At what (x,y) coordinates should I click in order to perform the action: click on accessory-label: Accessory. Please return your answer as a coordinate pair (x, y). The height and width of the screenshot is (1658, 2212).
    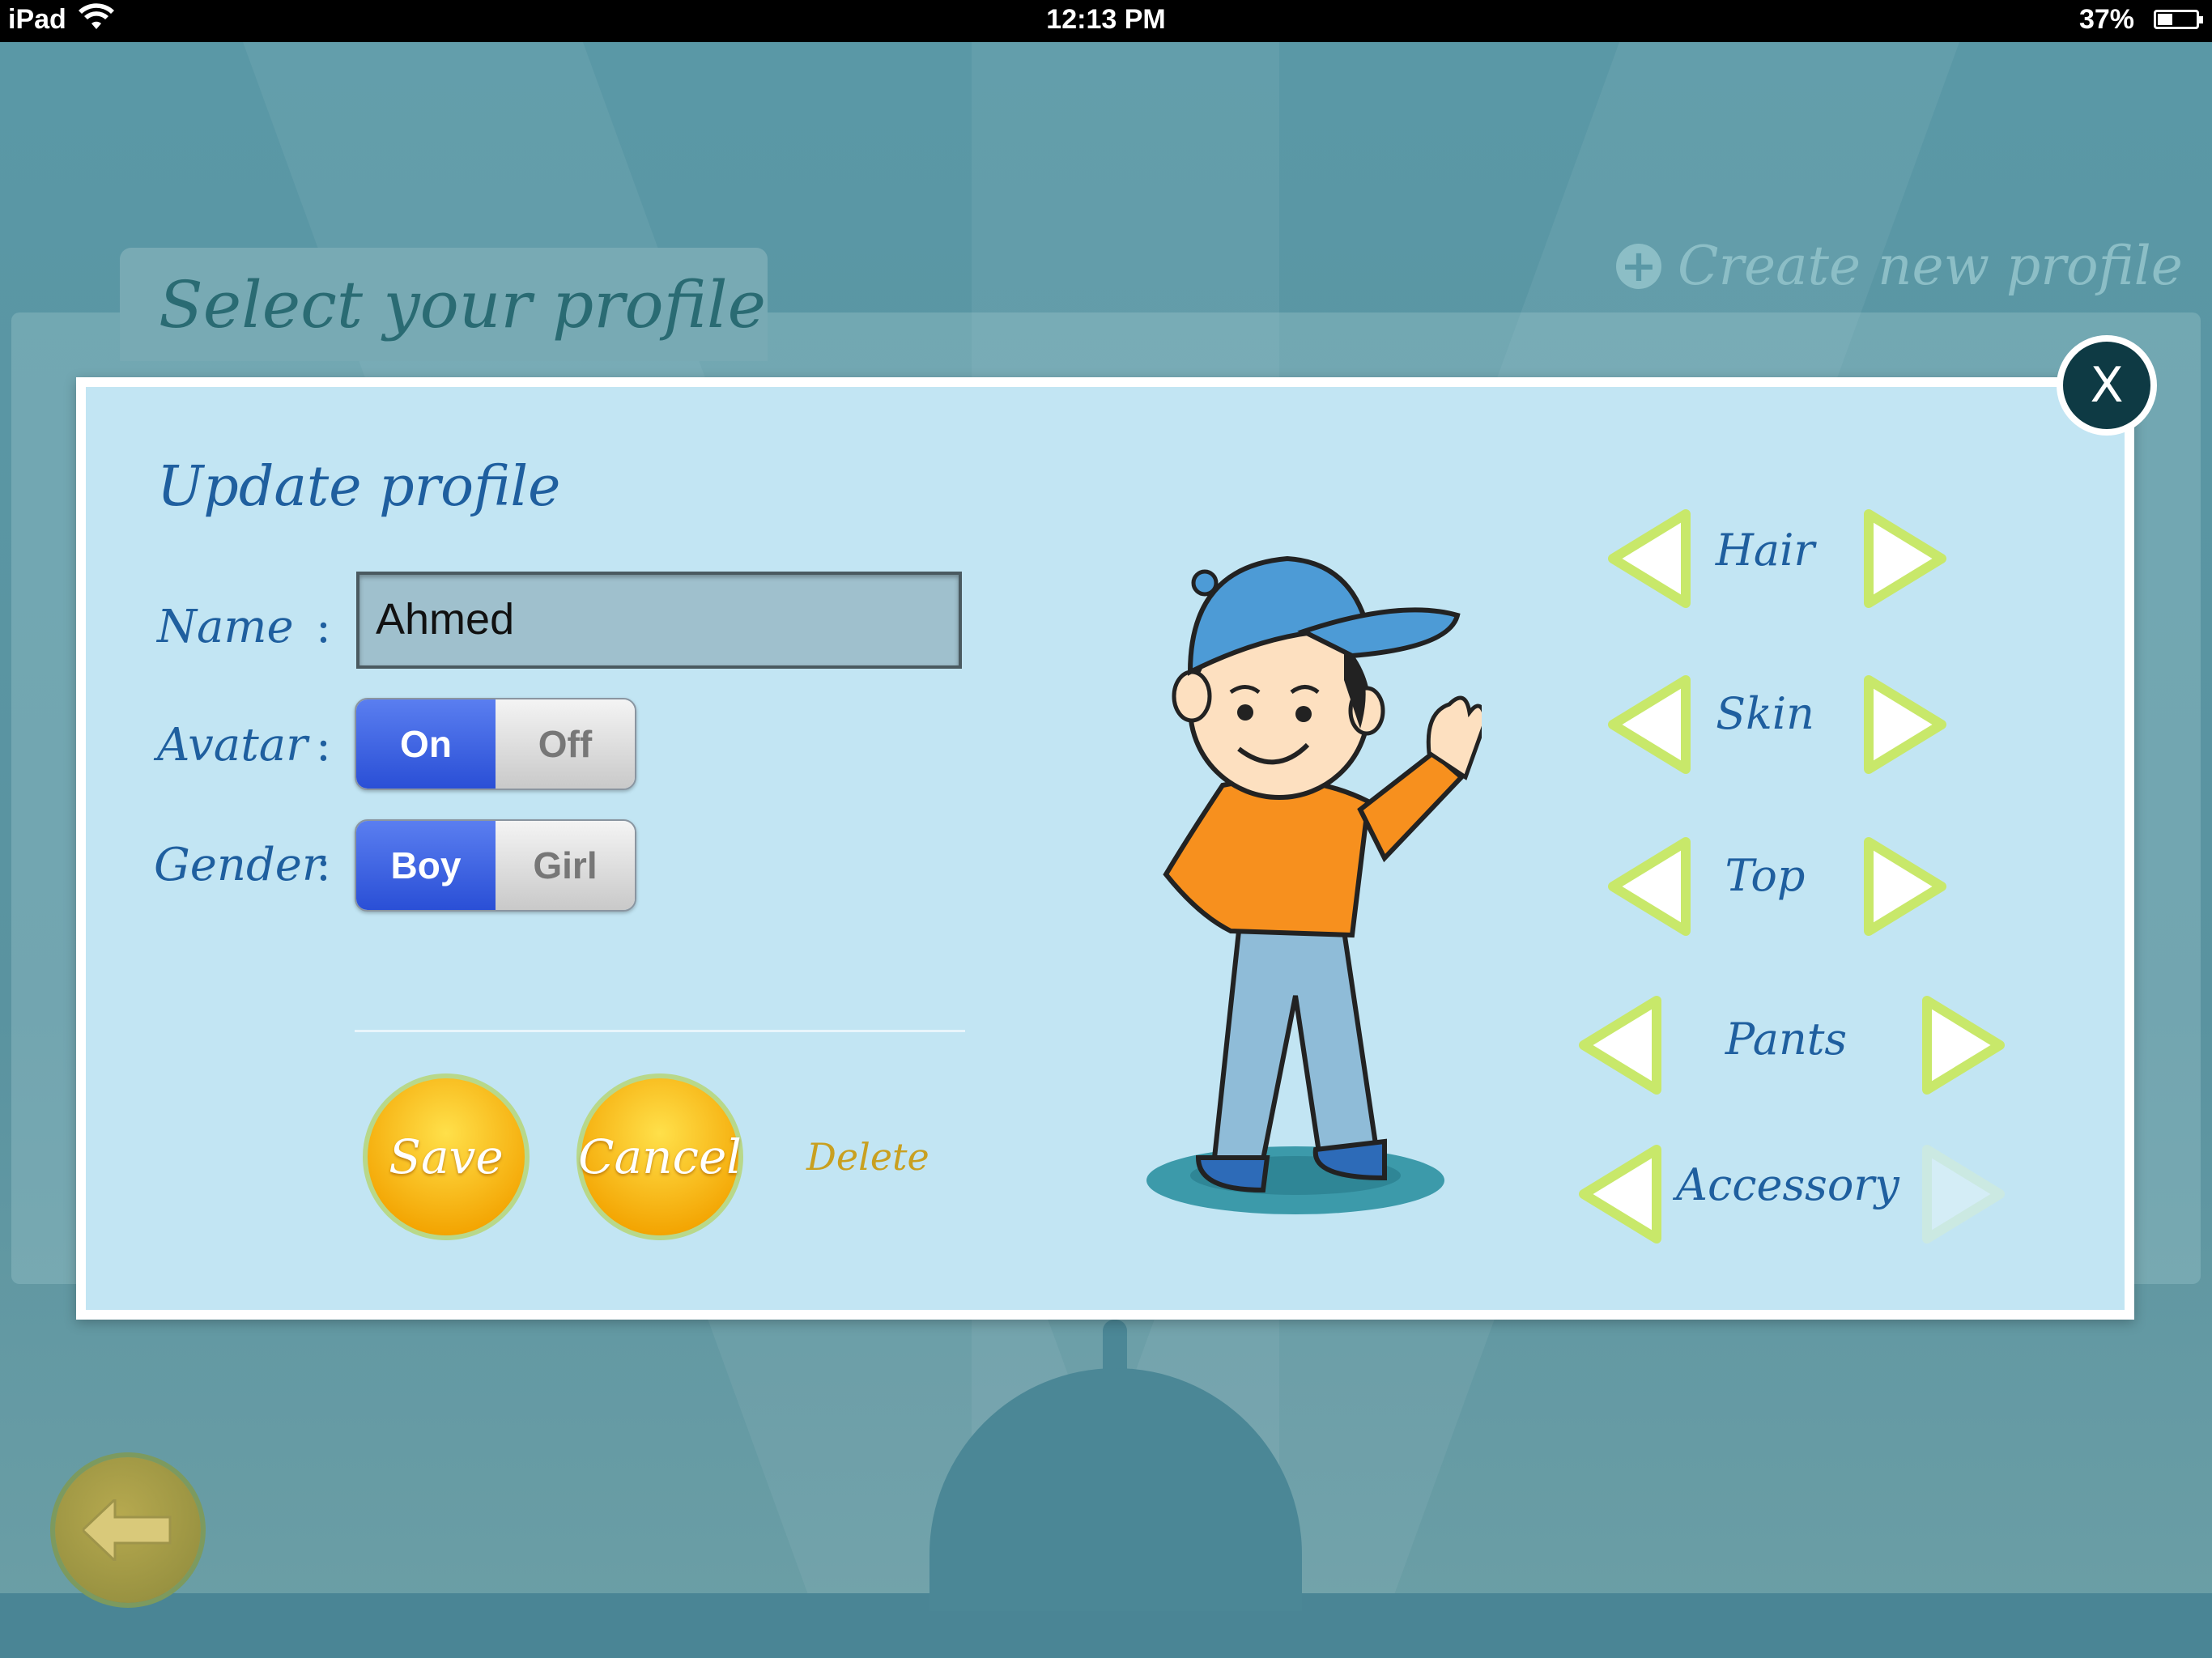
    Looking at the image, I should click on (1788, 1184).